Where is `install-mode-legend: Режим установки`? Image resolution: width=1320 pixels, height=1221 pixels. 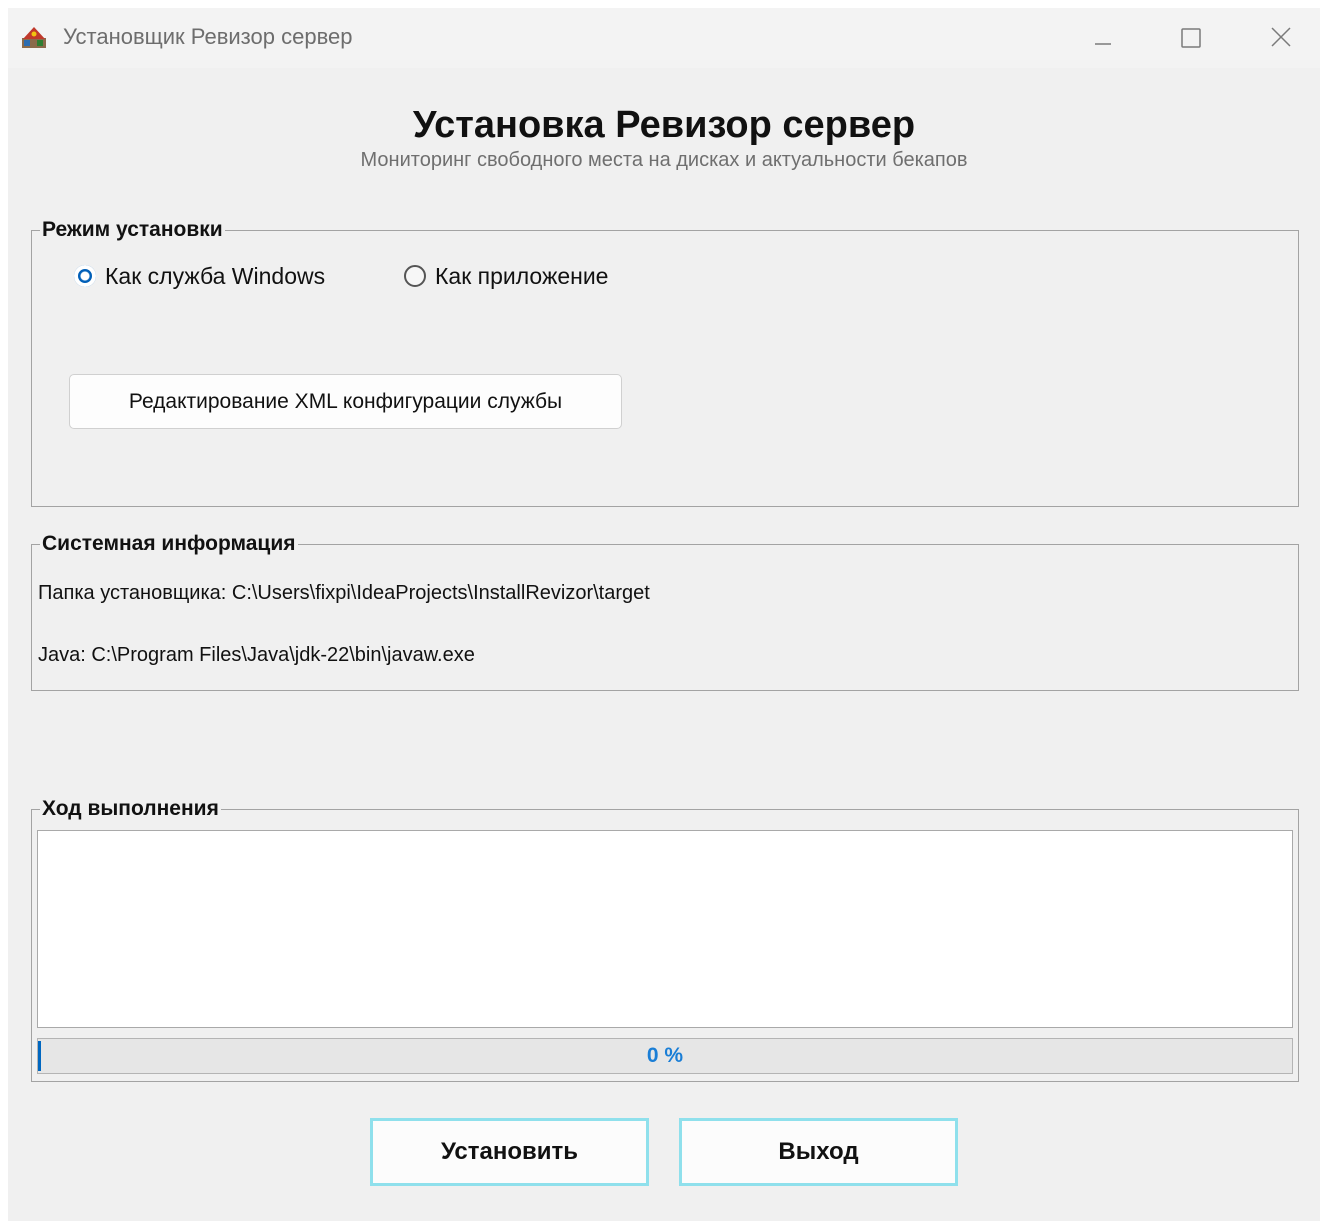 install-mode-legend: Режим установки is located at coordinates (132, 229).